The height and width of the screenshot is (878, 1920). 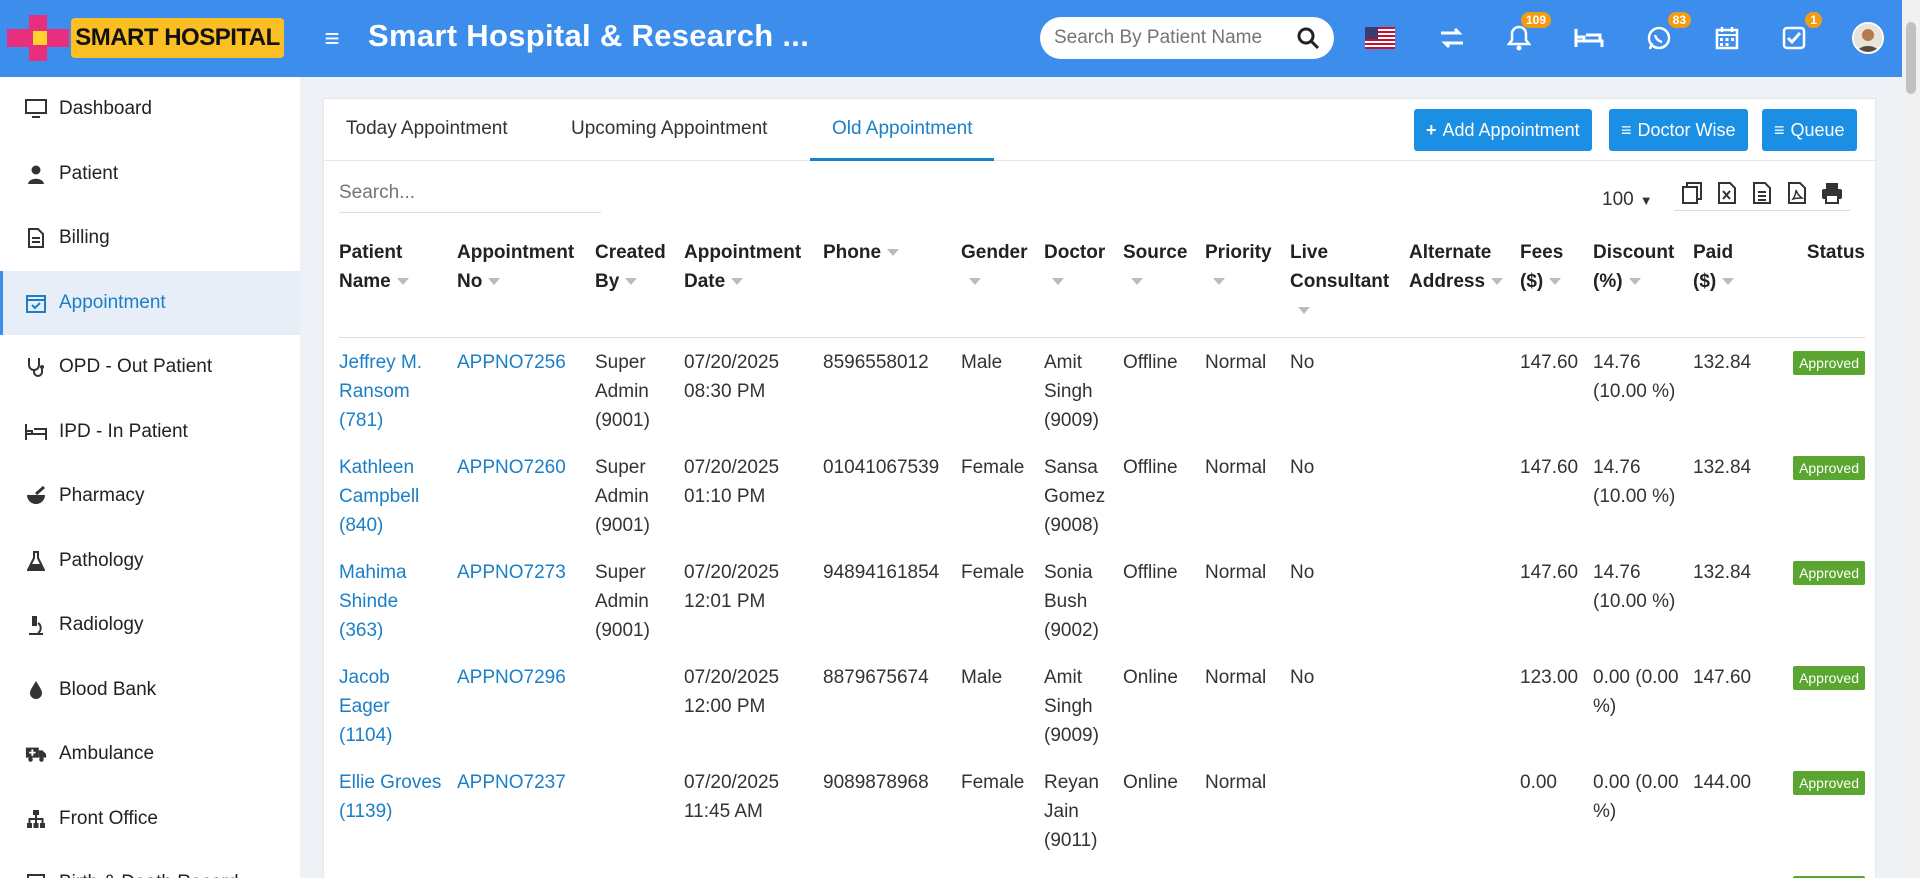 I want to click on col-appointment-date: Appointment Date, so click(x=753, y=285).